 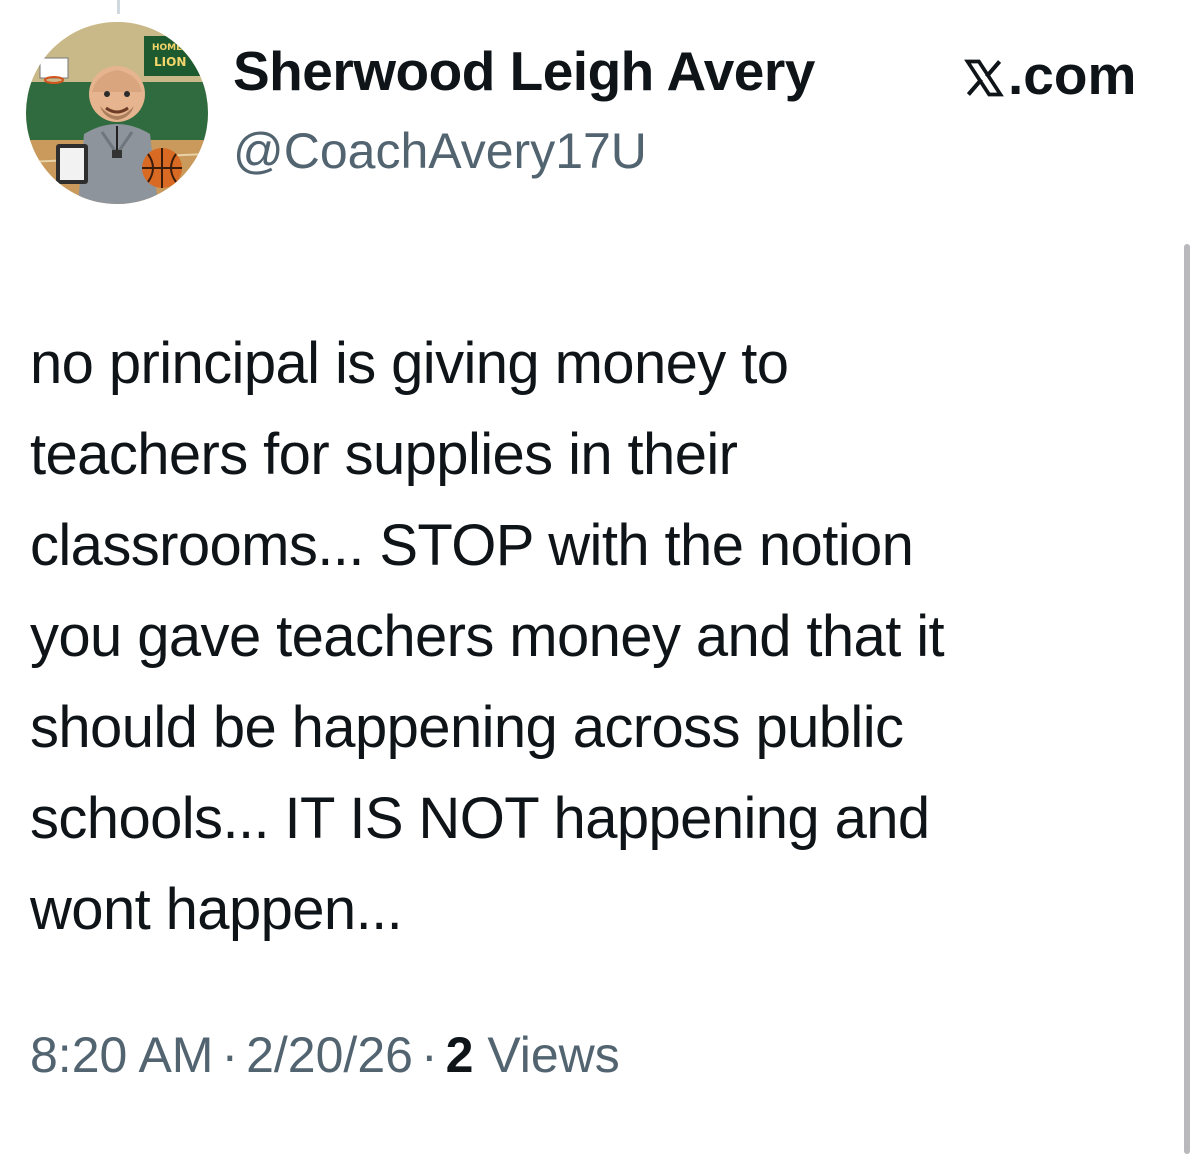 What do you see at coordinates (440, 151) in the screenshot?
I see `author-handle: @CoachAvery17U` at bounding box center [440, 151].